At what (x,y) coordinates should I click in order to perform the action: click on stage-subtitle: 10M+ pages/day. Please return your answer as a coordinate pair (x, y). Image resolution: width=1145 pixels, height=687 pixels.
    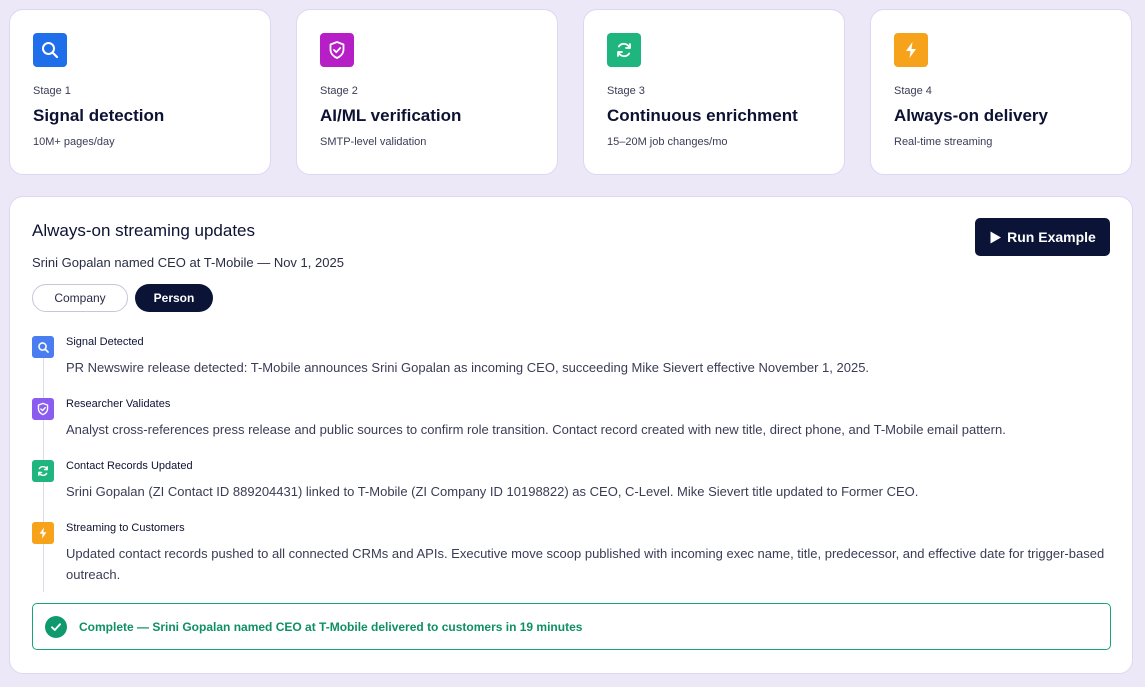
    Looking at the image, I should click on (74, 142).